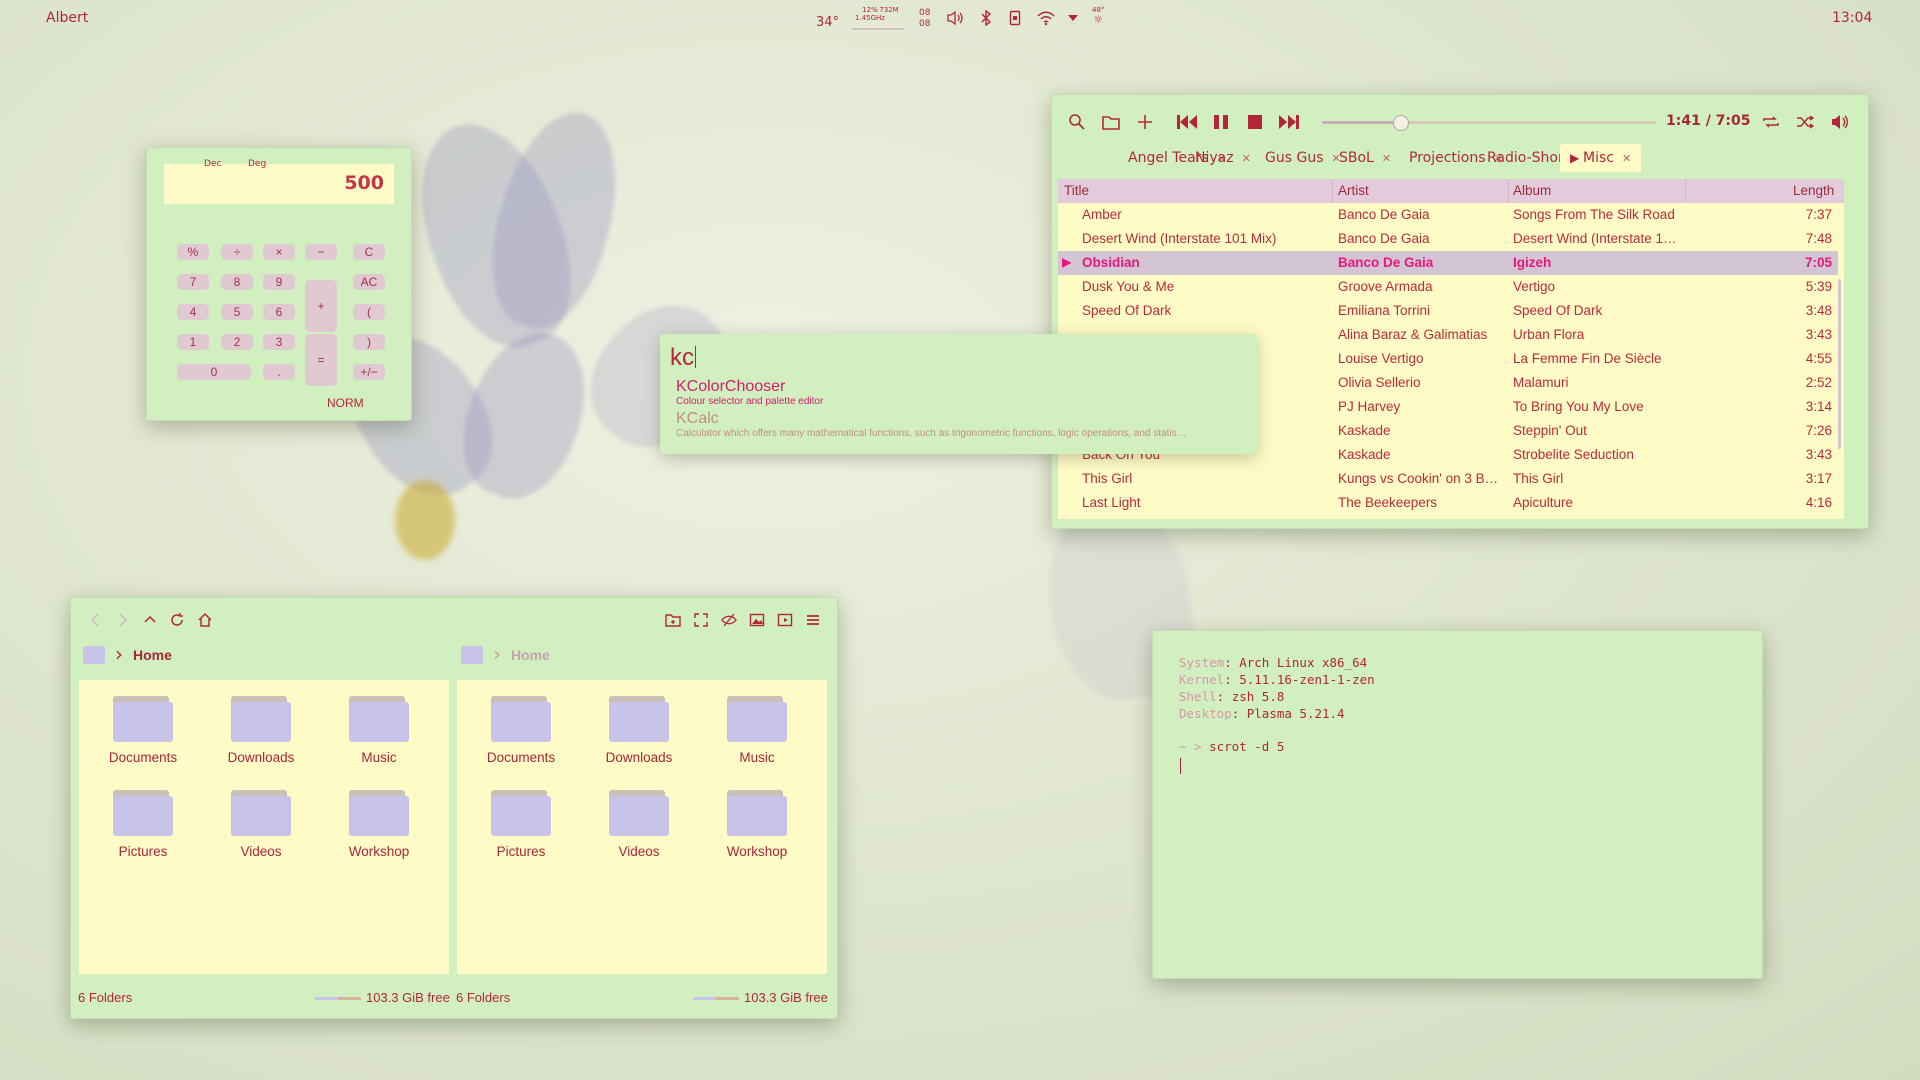 This screenshot has width=1920, height=1080. I want to click on playlist-tab: Gus Gus ✕, so click(1303, 158).